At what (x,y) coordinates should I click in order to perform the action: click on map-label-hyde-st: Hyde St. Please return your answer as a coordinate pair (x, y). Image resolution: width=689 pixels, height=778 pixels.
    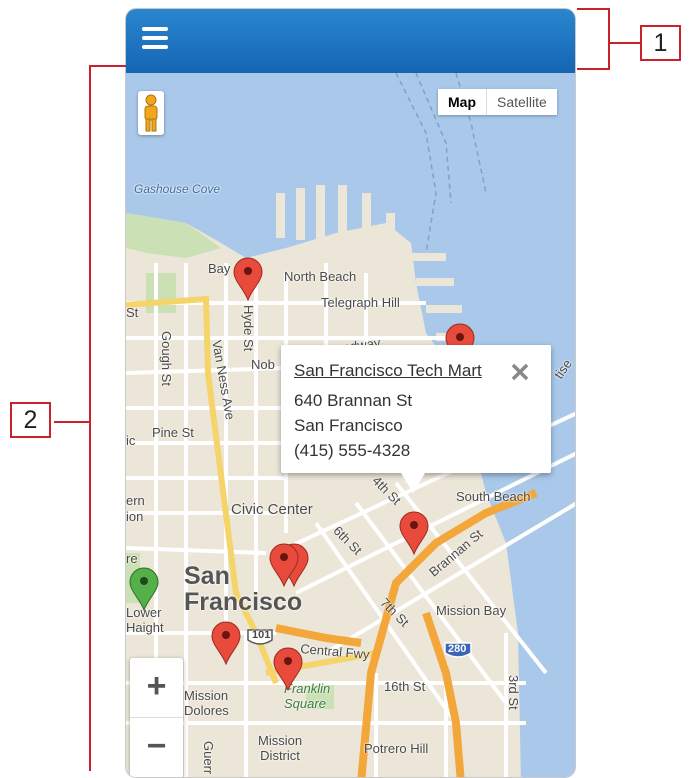
    Looking at the image, I should click on (248, 328).